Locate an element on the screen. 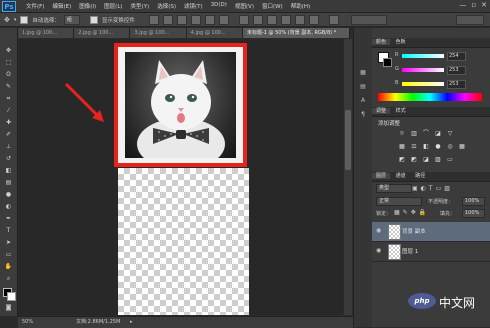  green-slider is located at coordinates (423, 70).